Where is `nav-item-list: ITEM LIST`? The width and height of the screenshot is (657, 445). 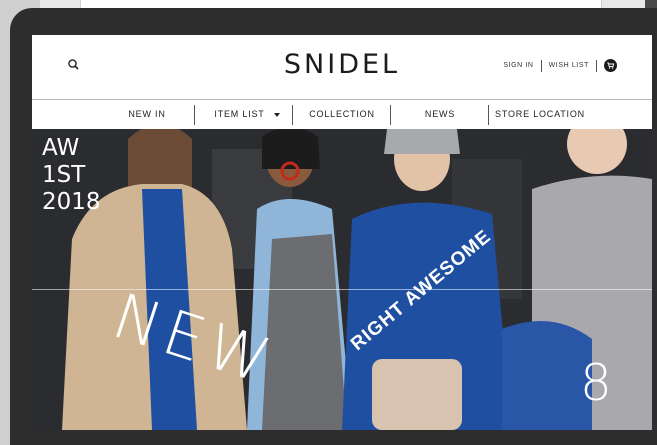 nav-item-list: ITEM LIST is located at coordinates (247, 114).